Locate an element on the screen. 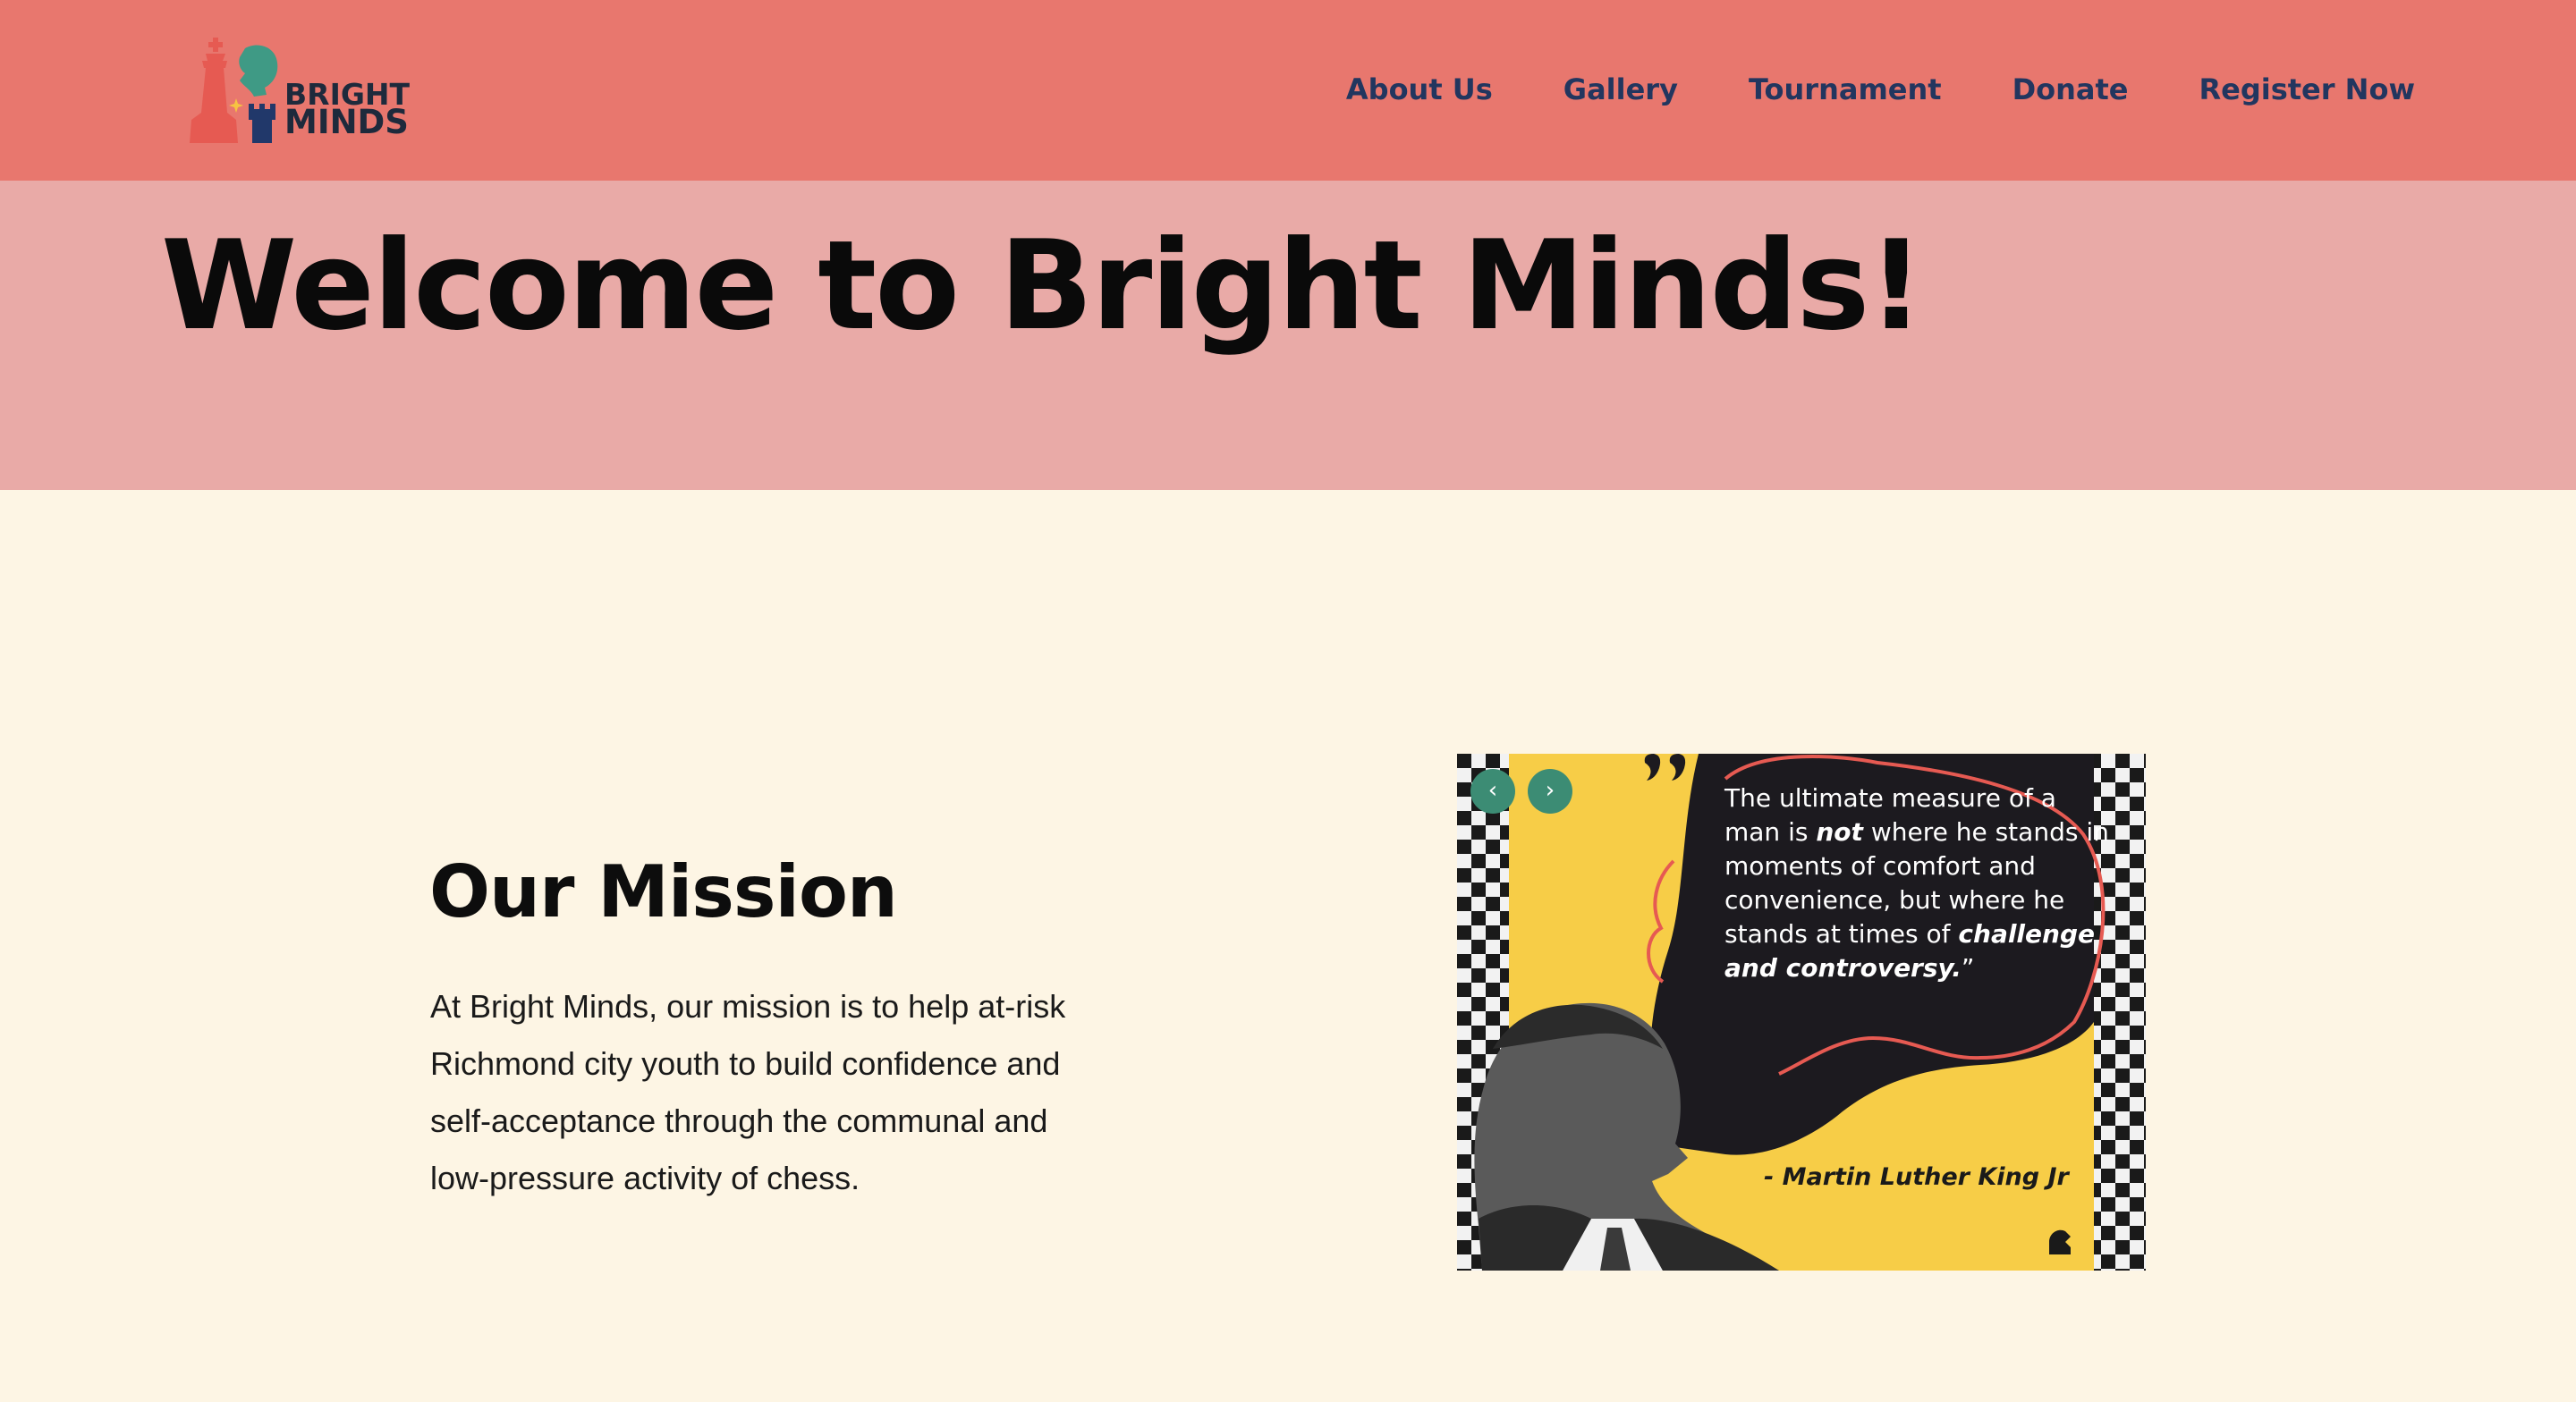 The image size is (2576, 1402). quote-close-mark: ” is located at coordinates (1968, 968).